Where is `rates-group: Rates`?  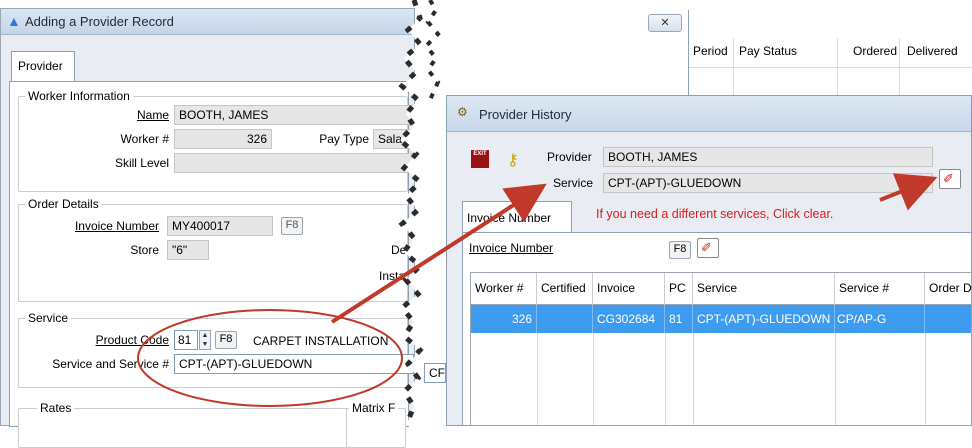 rates-group: Rates is located at coordinates (183, 424).